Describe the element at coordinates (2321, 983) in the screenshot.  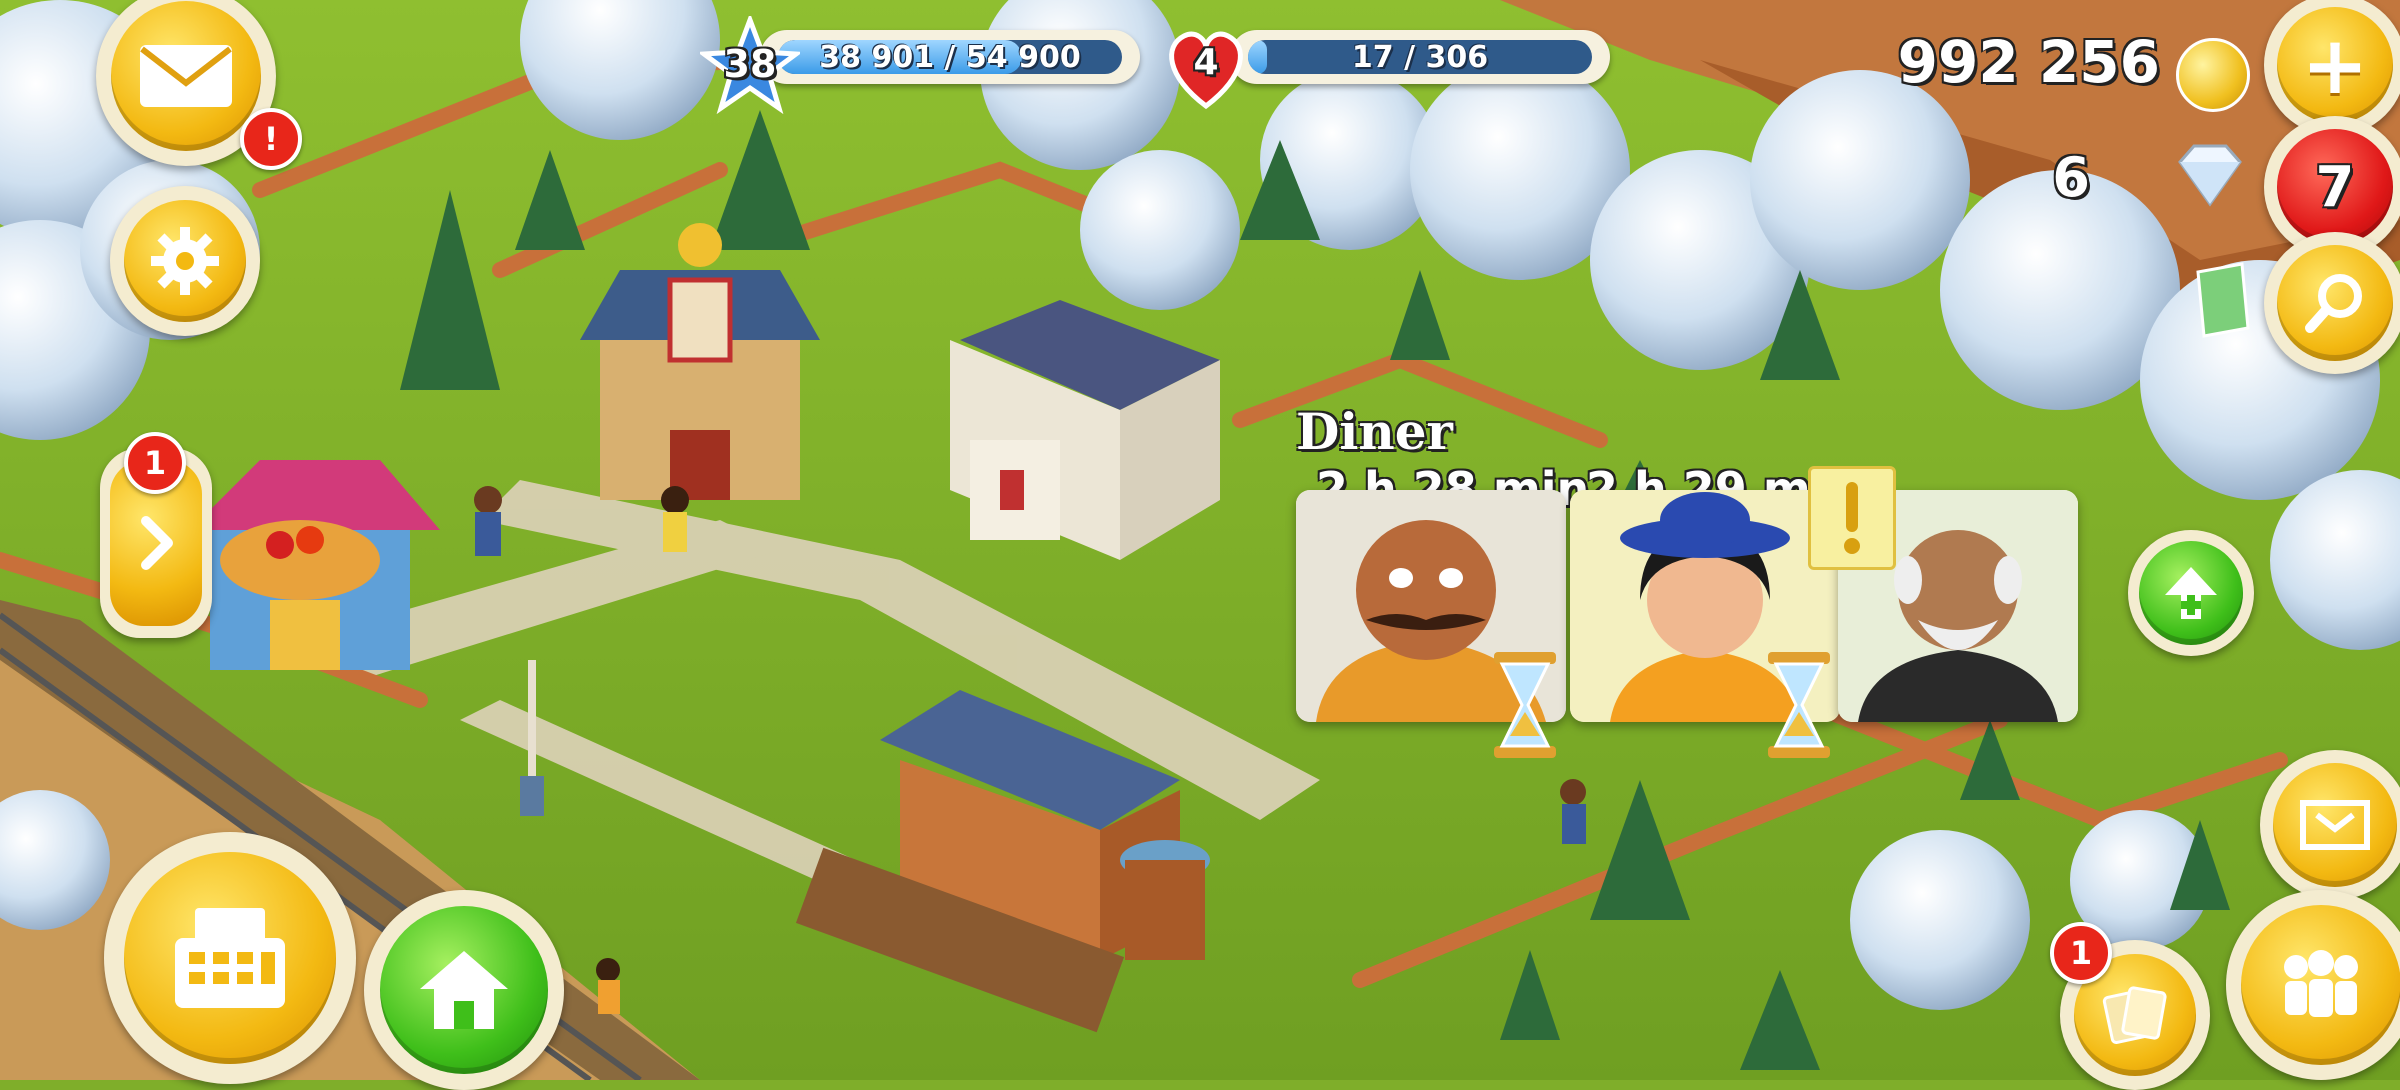
I see `friends-icon` at that location.